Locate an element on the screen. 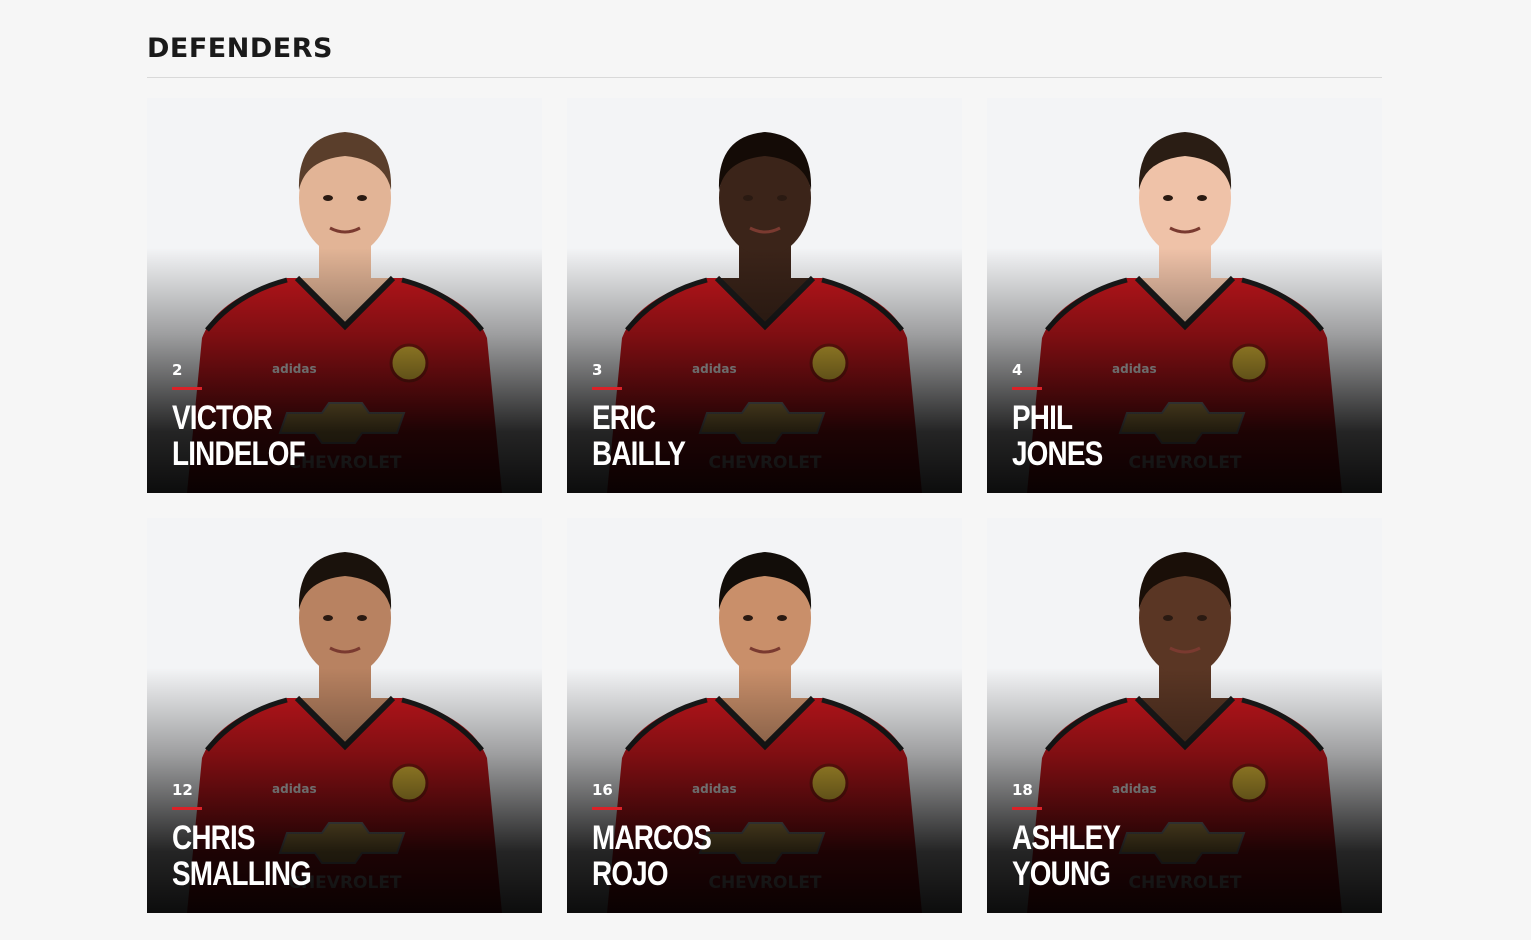 This screenshot has width=1531, height=940. player-first-name: MARCOS is located at coordinates (652, 838).